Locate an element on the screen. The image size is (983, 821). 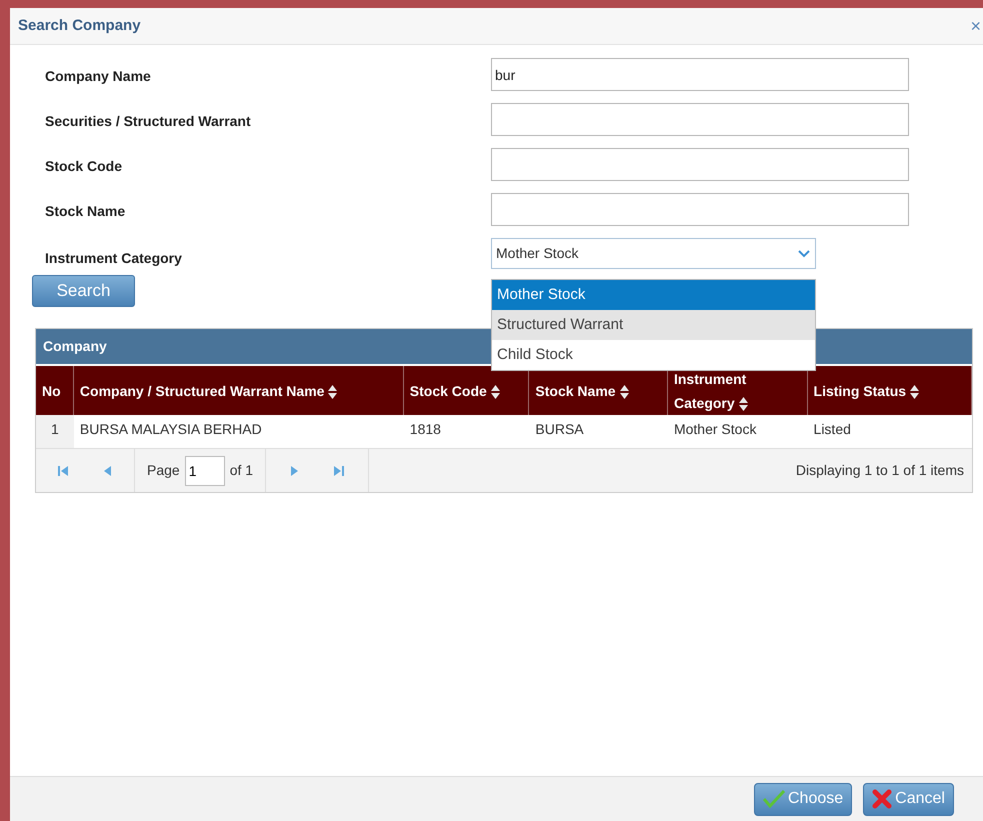
field-label: Securities / Structured Warrant is located at coordinates (148, 121).